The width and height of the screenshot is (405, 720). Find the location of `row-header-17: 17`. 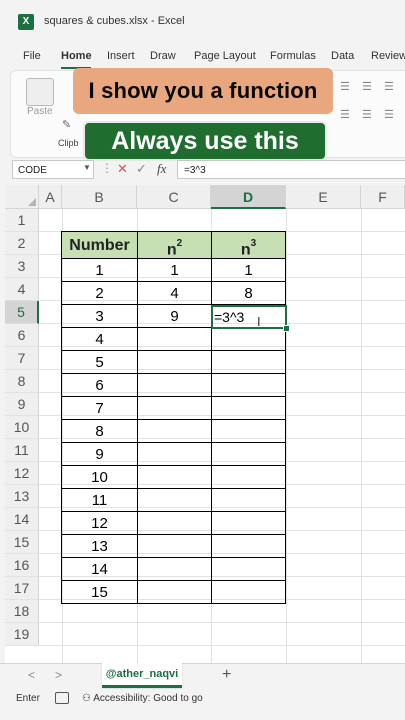

row-header-17: 17 is located at coordinates (22, 588).